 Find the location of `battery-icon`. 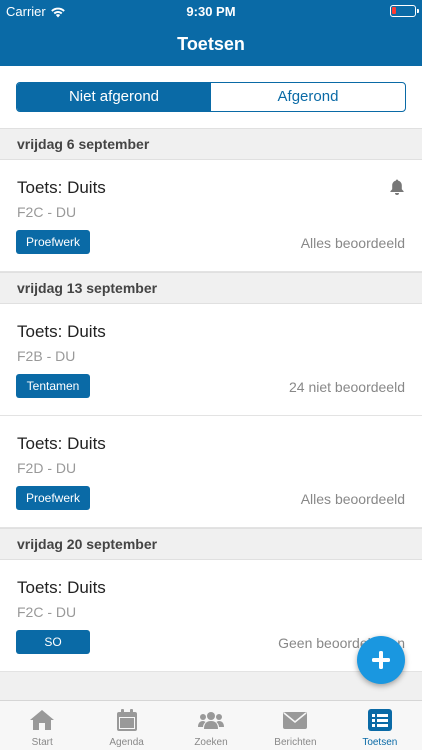

battery-icon is located at coordinates (404, 11).